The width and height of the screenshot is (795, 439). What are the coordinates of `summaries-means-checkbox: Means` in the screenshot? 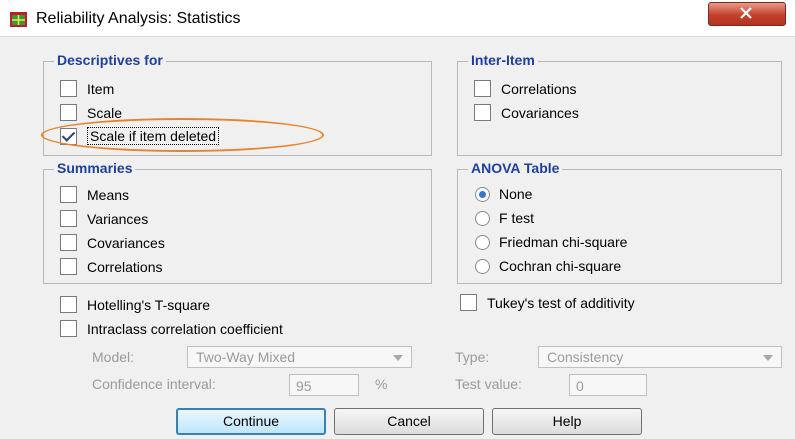 It's located at (94, 194).